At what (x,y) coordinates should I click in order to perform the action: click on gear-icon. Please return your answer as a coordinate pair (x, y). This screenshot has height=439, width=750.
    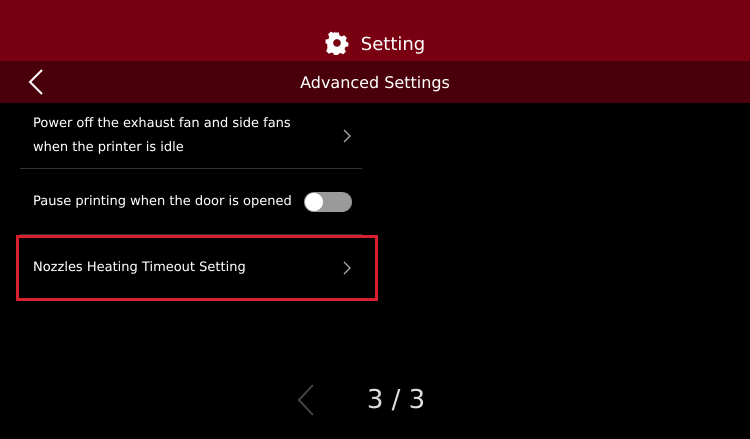
    Looking at the image, I should click on (336, 43).